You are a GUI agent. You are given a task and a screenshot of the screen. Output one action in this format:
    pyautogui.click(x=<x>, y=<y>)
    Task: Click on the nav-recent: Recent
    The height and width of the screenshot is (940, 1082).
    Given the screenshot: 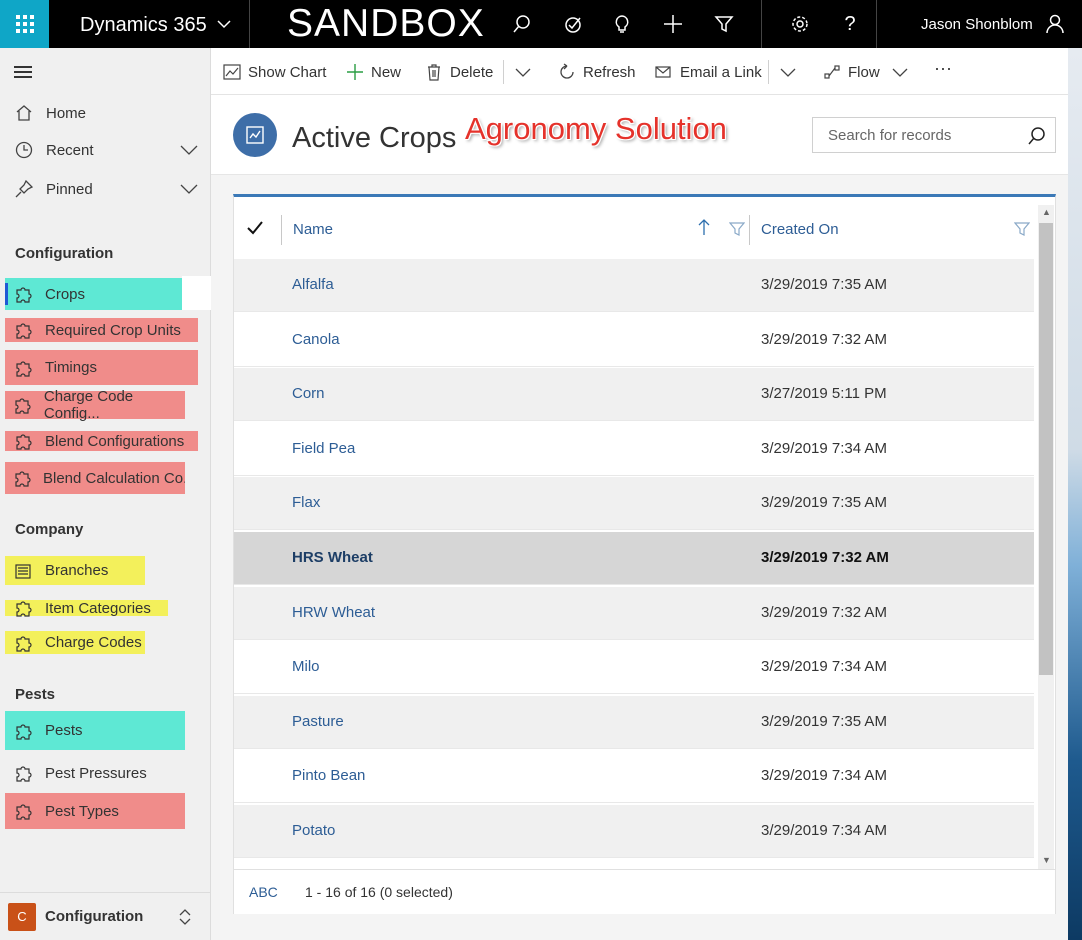 What is the action you would take?
    pyautogui.click(x=106, y=150)
    